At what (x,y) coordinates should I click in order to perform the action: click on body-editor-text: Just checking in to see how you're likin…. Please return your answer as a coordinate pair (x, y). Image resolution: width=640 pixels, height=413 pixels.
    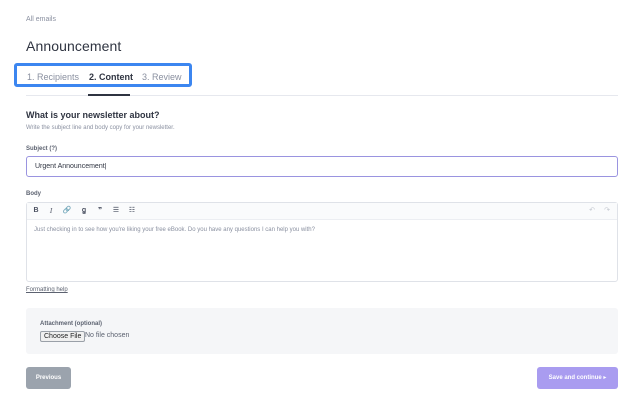
    Looking at the image, I should click on (174, 230).